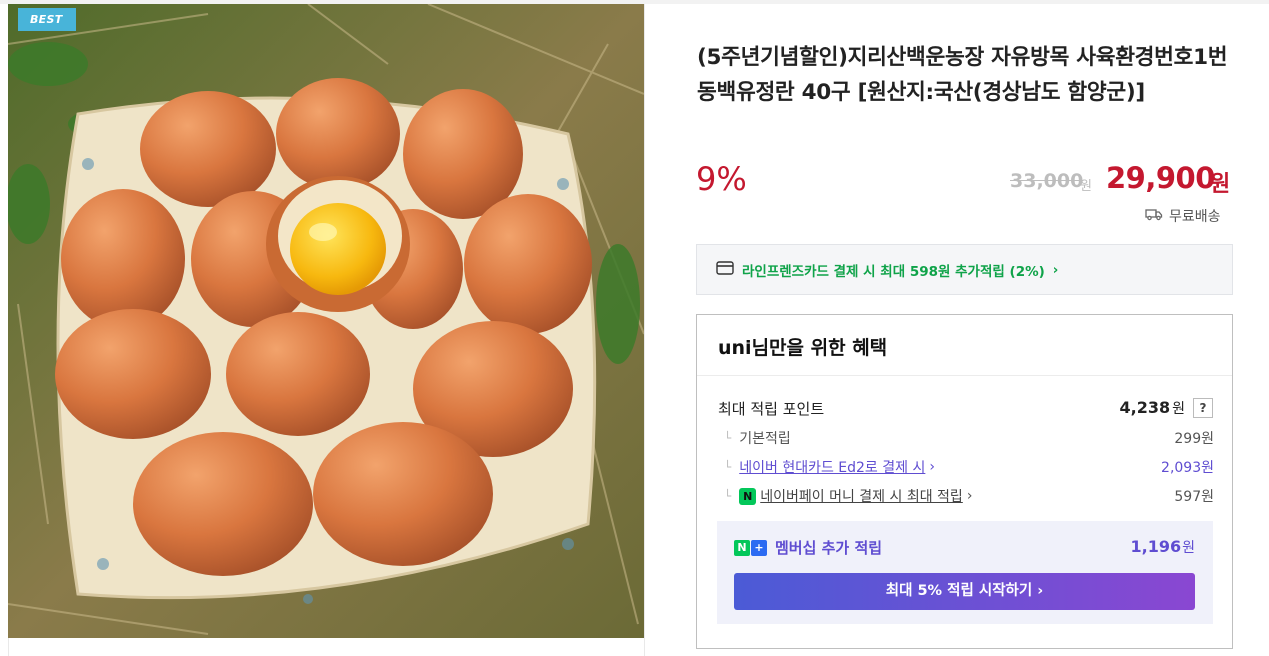 This screenshot has width=1269, height=656. What do you see at coordinates (47, 19) in the screenshot?
I see `best-badge: BEST` at bounding box center [47, 19].